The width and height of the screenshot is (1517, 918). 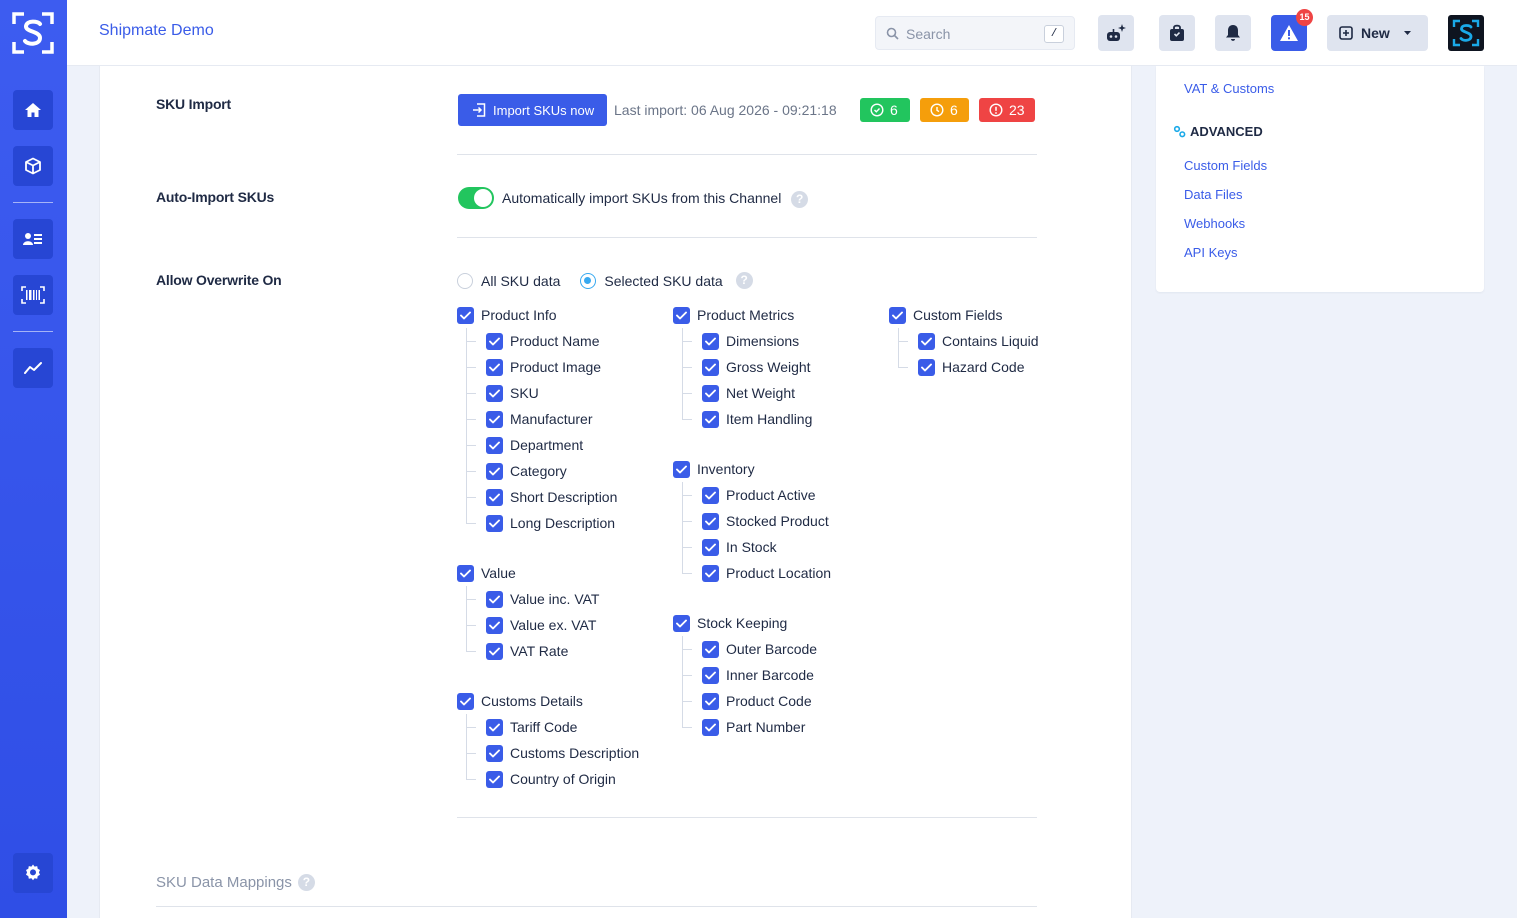 I want to click on checkbox-row-product-code: Product Code, so click(x=749, y=701).